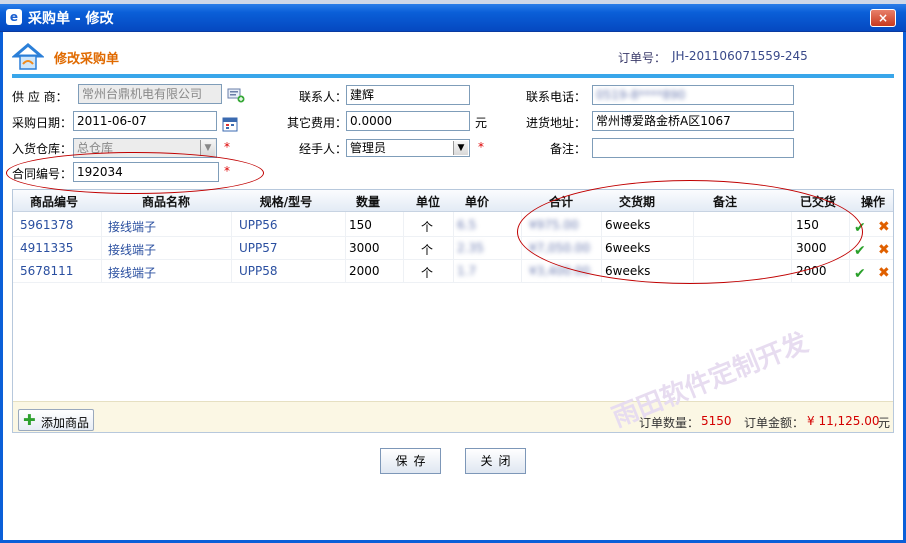  What do you see at coordinates (408, 148) in the screenshot?
I see `handler-select: 管理员 ▼` at bounding box center [408, 148].